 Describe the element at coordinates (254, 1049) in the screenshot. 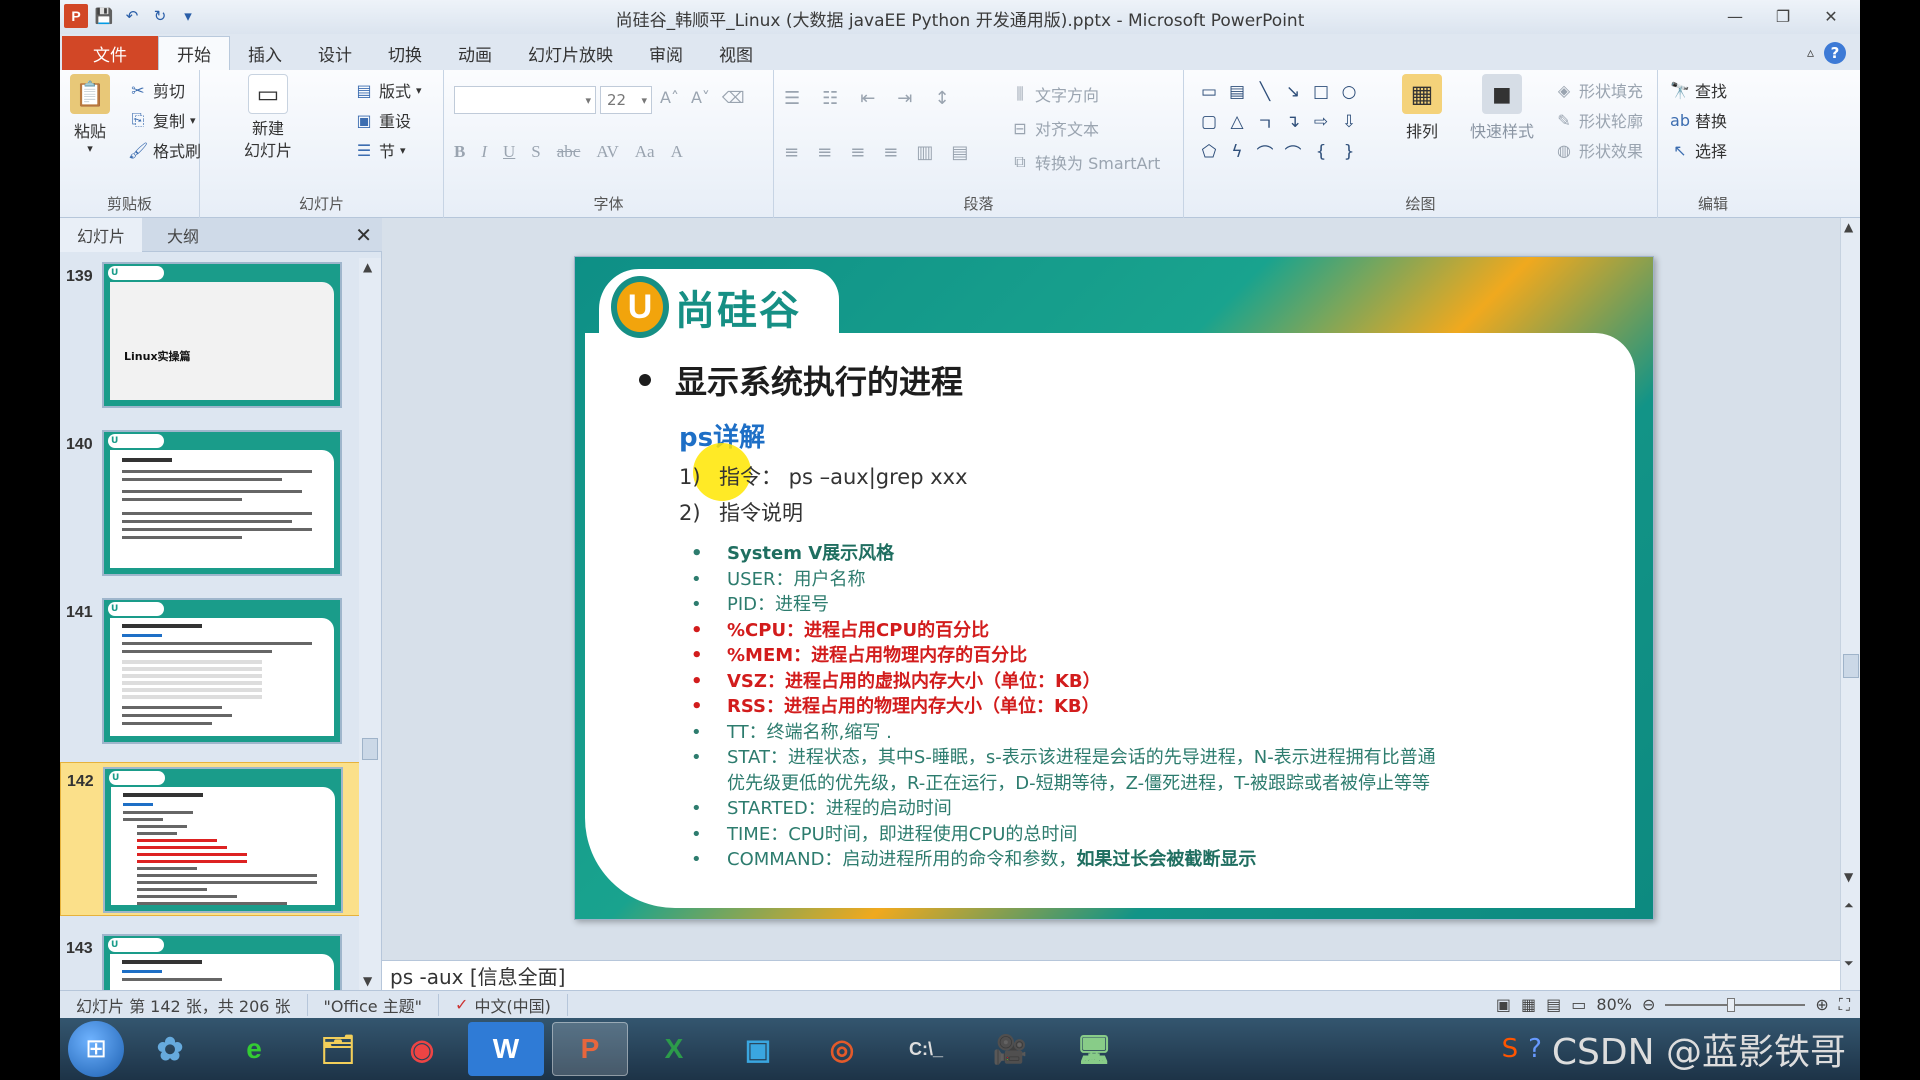

I see `taskbar-browser-ie: e` at that location.